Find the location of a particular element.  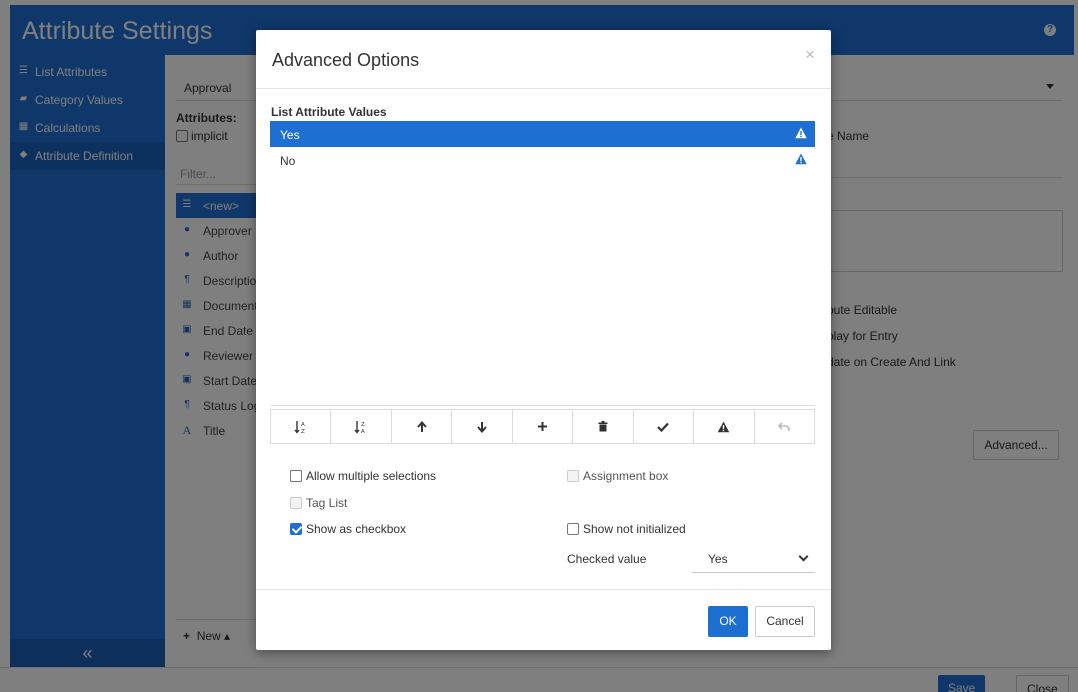

sort-alpha-desc-icon: ZA is located at coordinates (359, 427).